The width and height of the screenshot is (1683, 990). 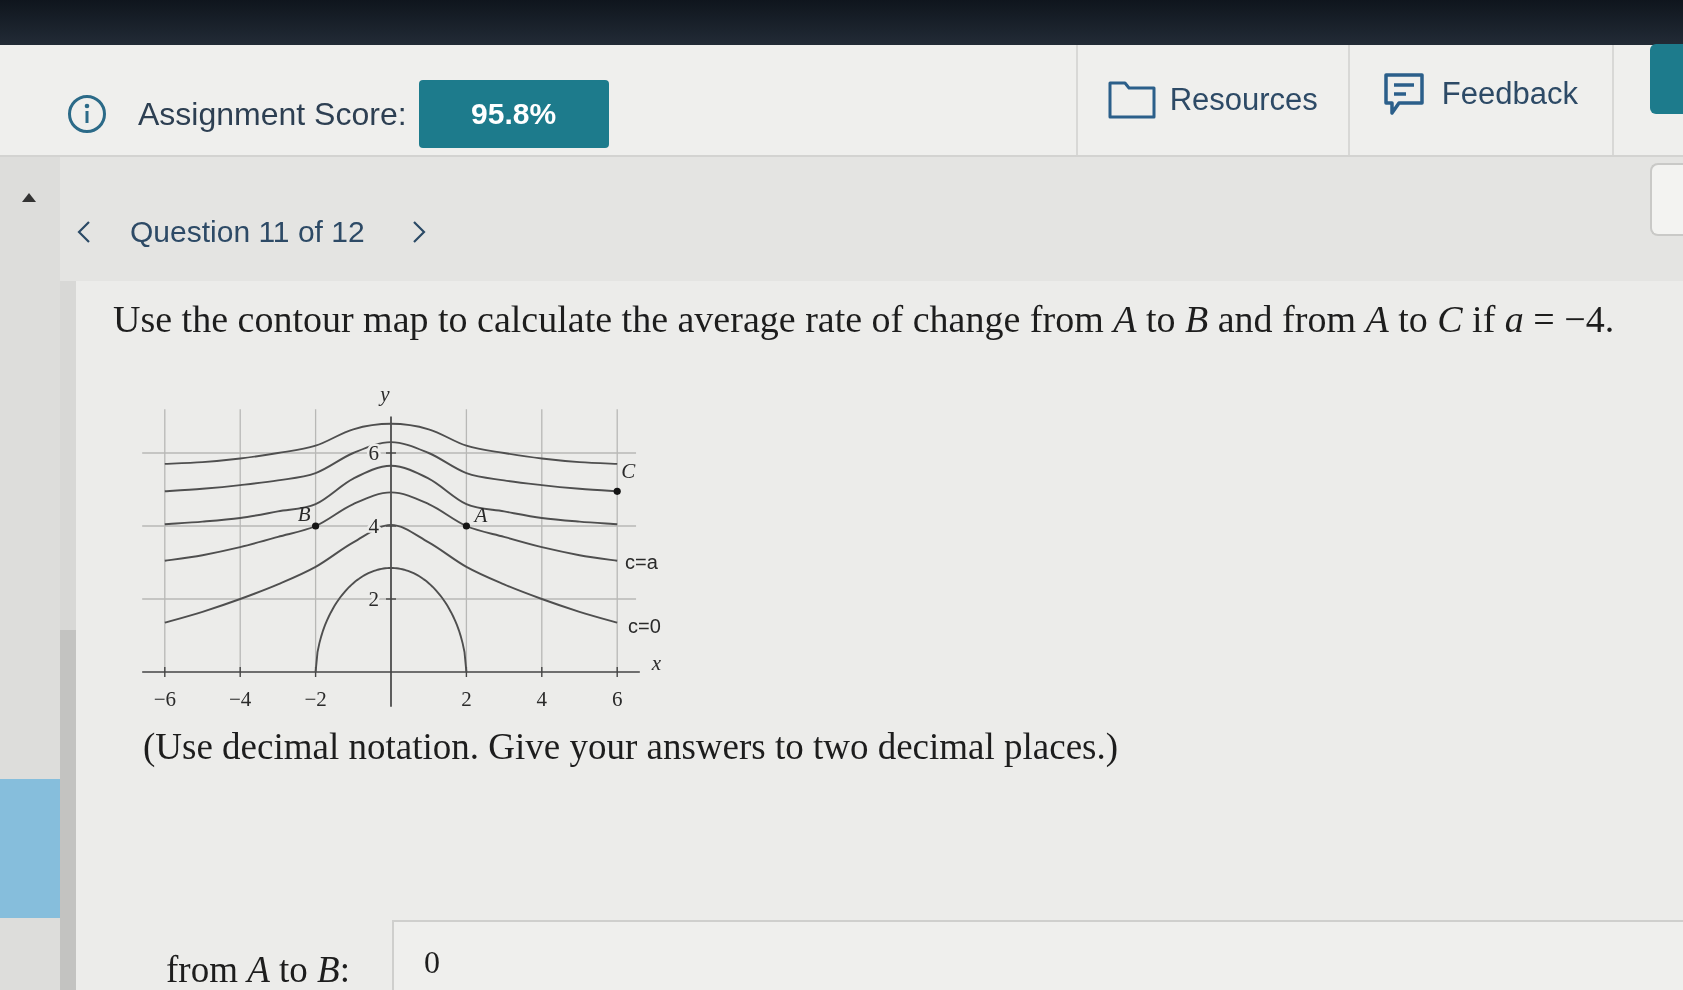 What do you see at coordinates (1480, 100) in the screenshot?
I see `feedback-button: Feedback` at bounding box center [1480, 100].